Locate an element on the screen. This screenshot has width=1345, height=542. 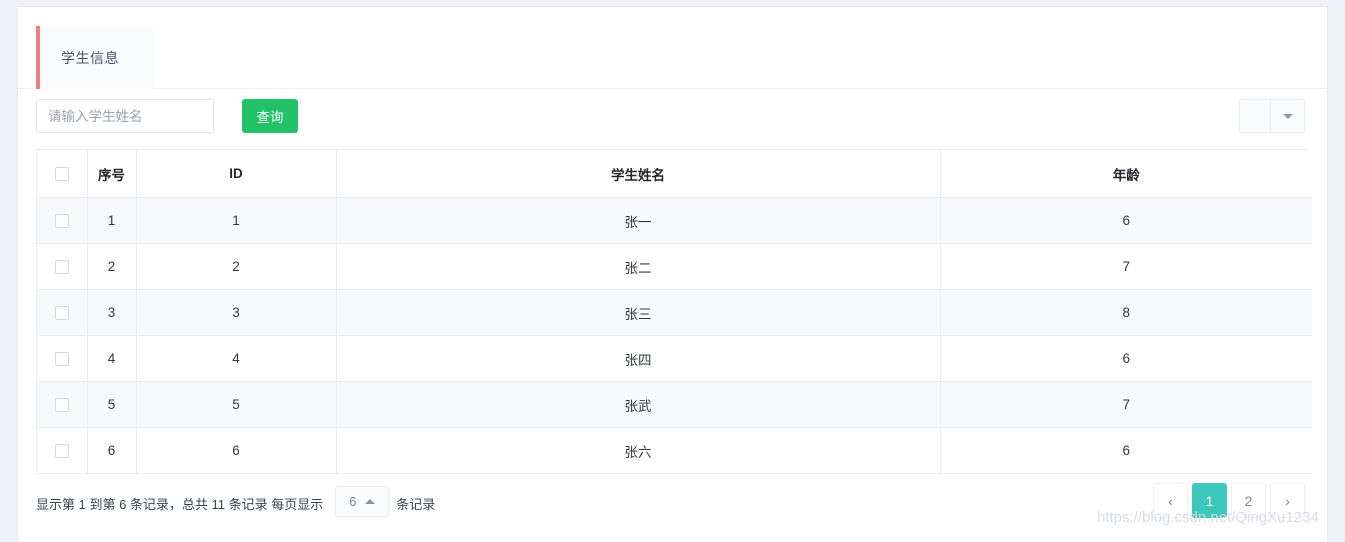
pagination-info: 显示第 1 到第 6 条记录，总共 11 条记录 每页显示 6 条记录 is located at coordinates (238, 502).